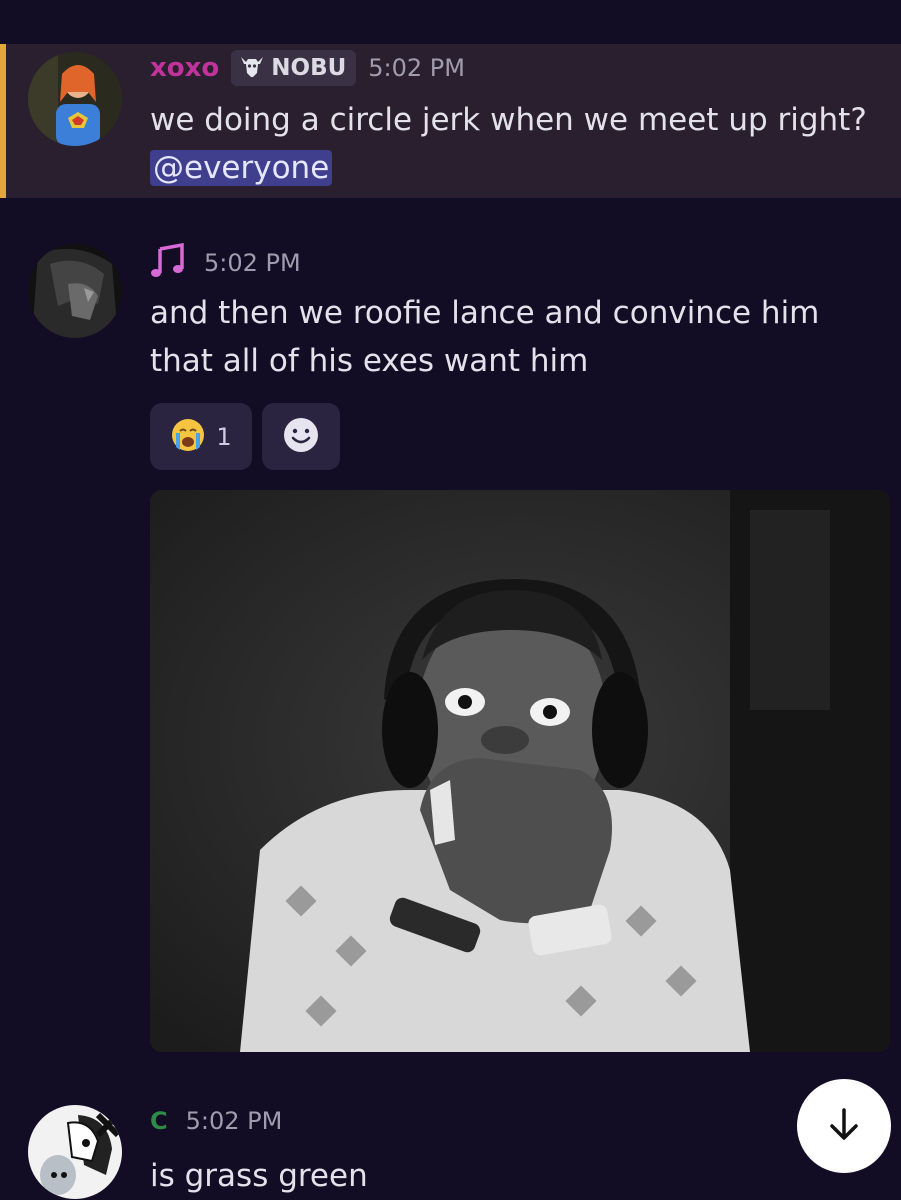 This screenshot has width=901, height=1200. I want to click on goat-skull-icon, so click(252, 68).